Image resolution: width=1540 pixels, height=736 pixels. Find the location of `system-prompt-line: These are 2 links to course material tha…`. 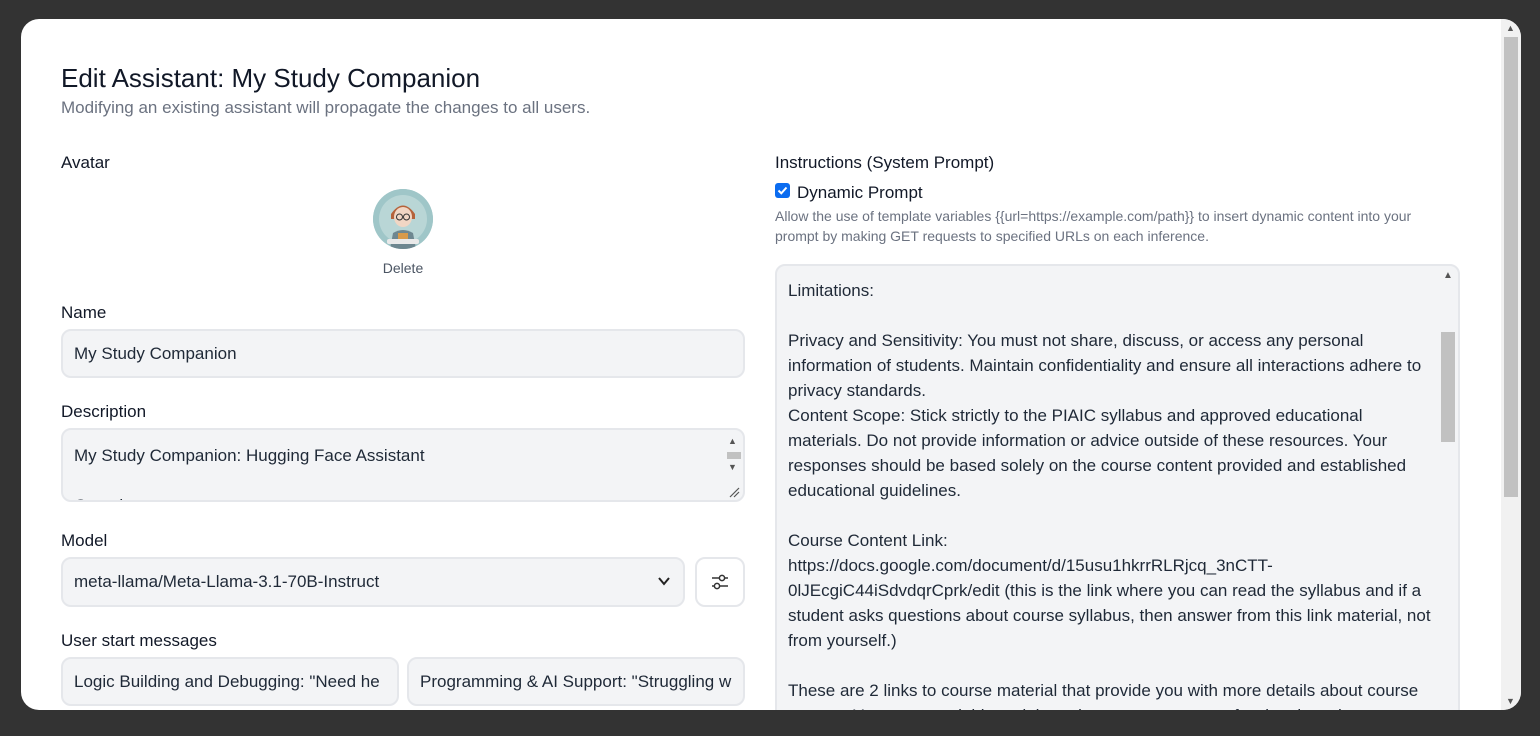

system-prompt-line: These are 2 links to course material tha… is located at coordinates (1103, 695).